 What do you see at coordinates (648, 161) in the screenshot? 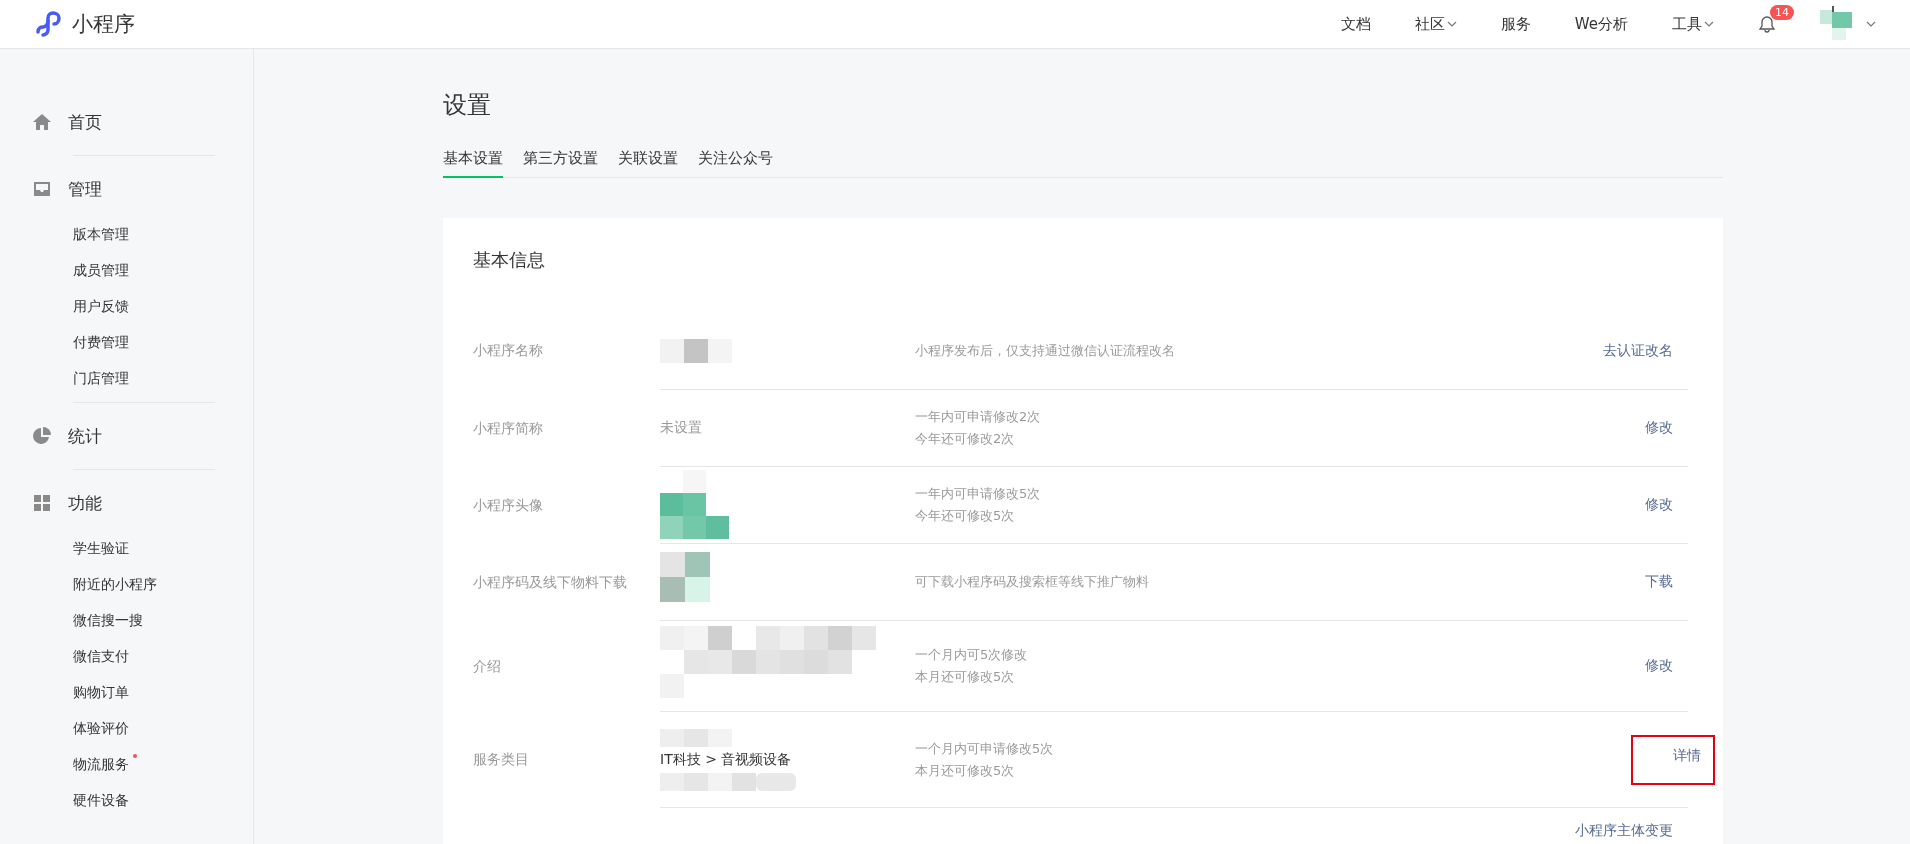
I see `tab: 关联设置` at bounding box center [648, 161].